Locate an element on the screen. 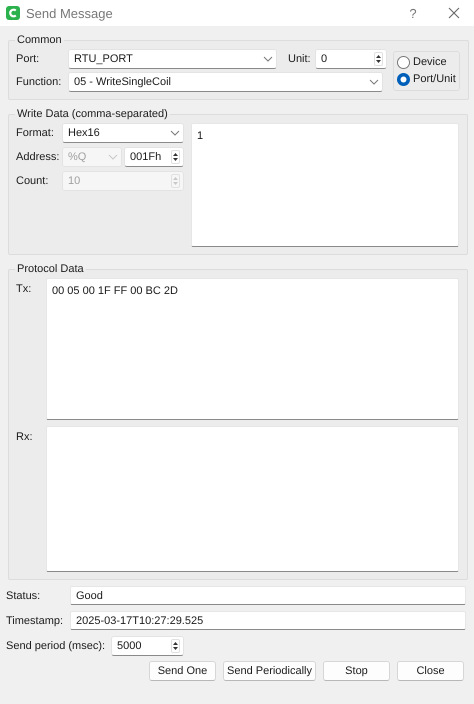 The height and width of the screenshot is (704, 474). values-text-area: 1 is located at coordinates (325, 185).